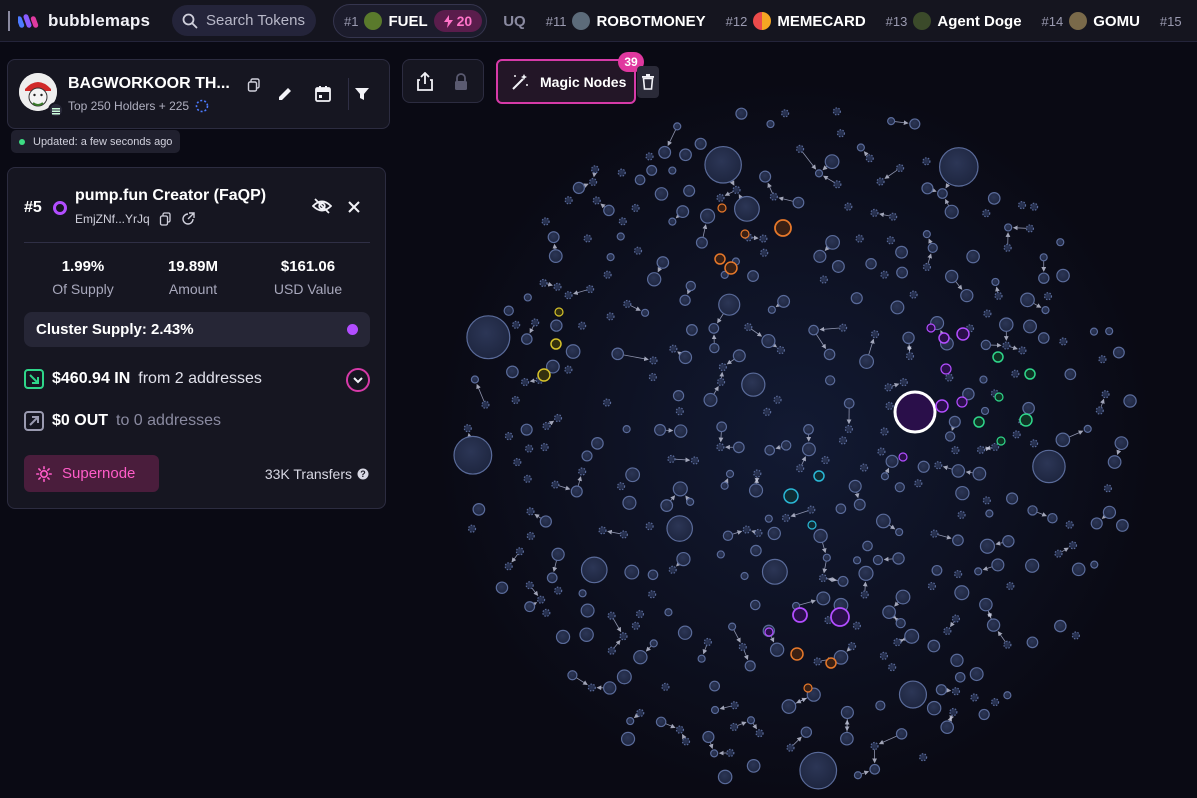  Describe the element at coordinates (461, 84) in the screenshot. I see `lock-button` at that location.